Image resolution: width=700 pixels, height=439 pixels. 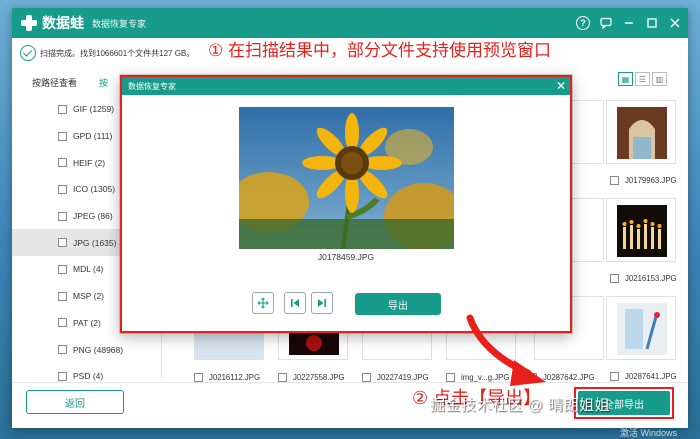 I want to click on sunflower-photo, so click(x=346, y=178).